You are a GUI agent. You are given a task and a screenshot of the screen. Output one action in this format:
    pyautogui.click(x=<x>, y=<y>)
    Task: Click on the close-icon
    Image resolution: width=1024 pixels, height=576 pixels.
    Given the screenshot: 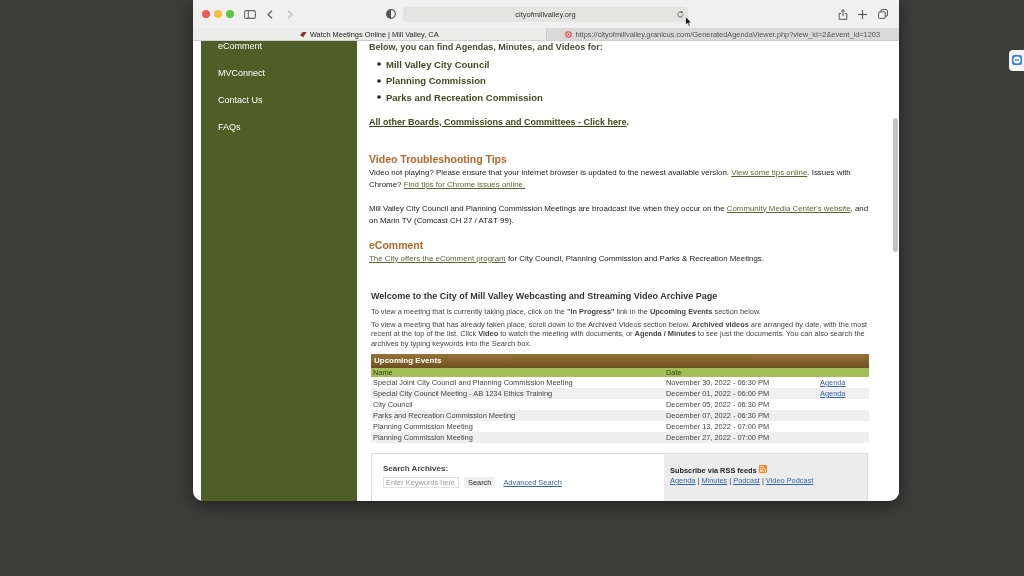 What is the action you would take?
    pyautogui.click(x=206, y=14)
    